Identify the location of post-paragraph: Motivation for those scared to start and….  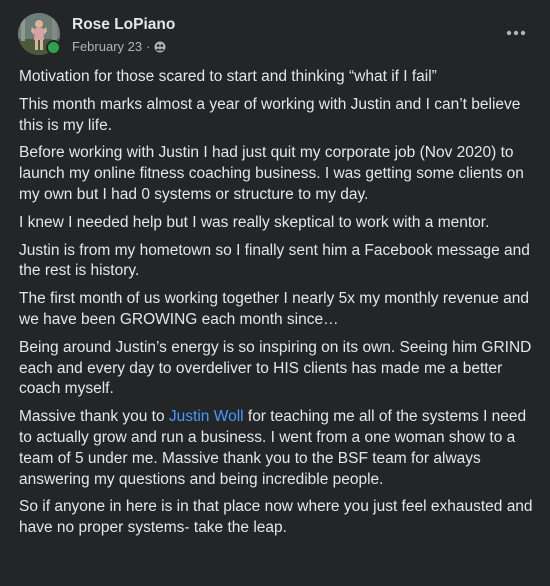
(228, 76).